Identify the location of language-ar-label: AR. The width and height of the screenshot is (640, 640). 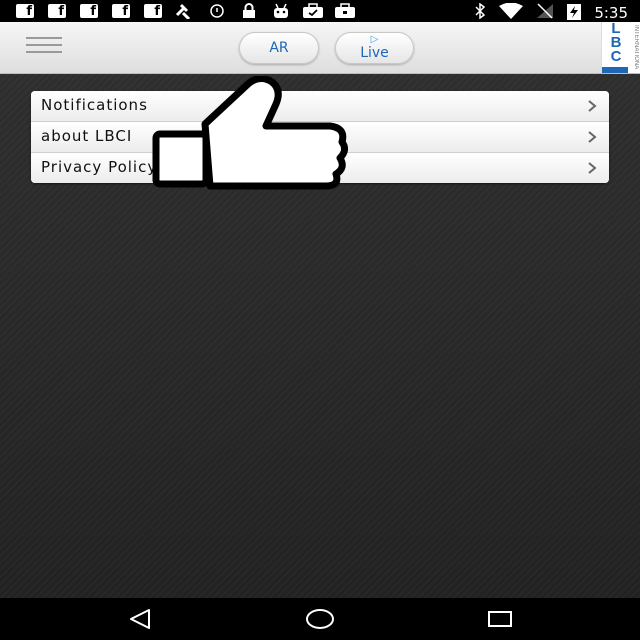
(279, 48).